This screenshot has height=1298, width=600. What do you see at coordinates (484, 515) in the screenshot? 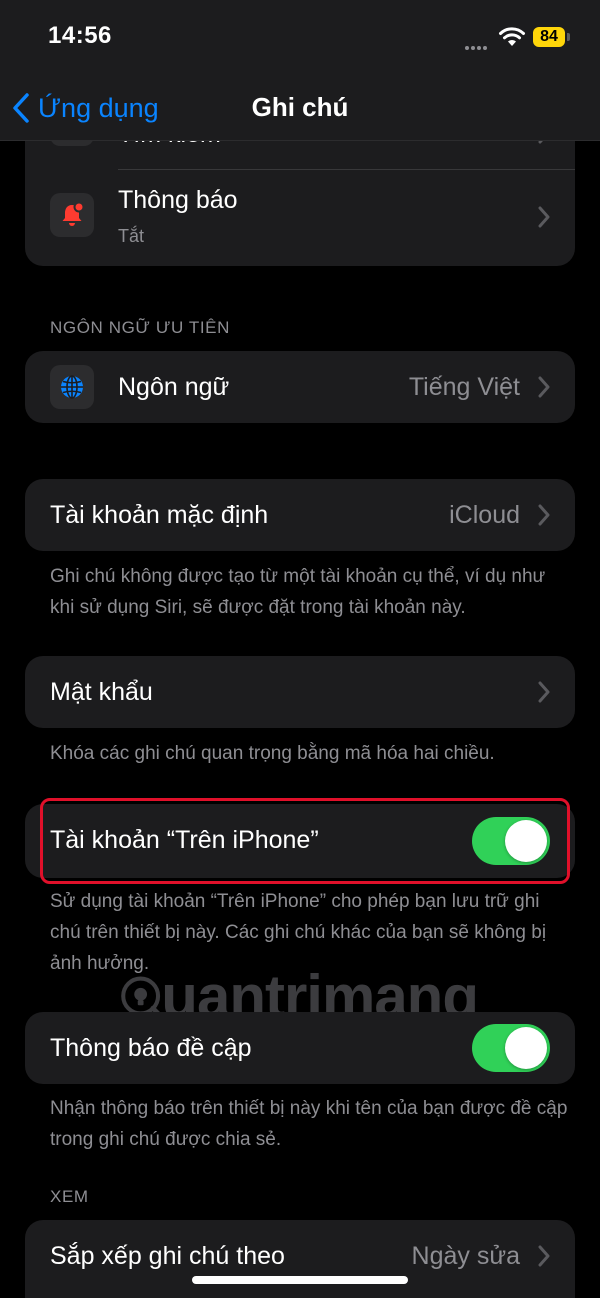
I see `default-account-value: iCloud` at bounding box center [484, 515].